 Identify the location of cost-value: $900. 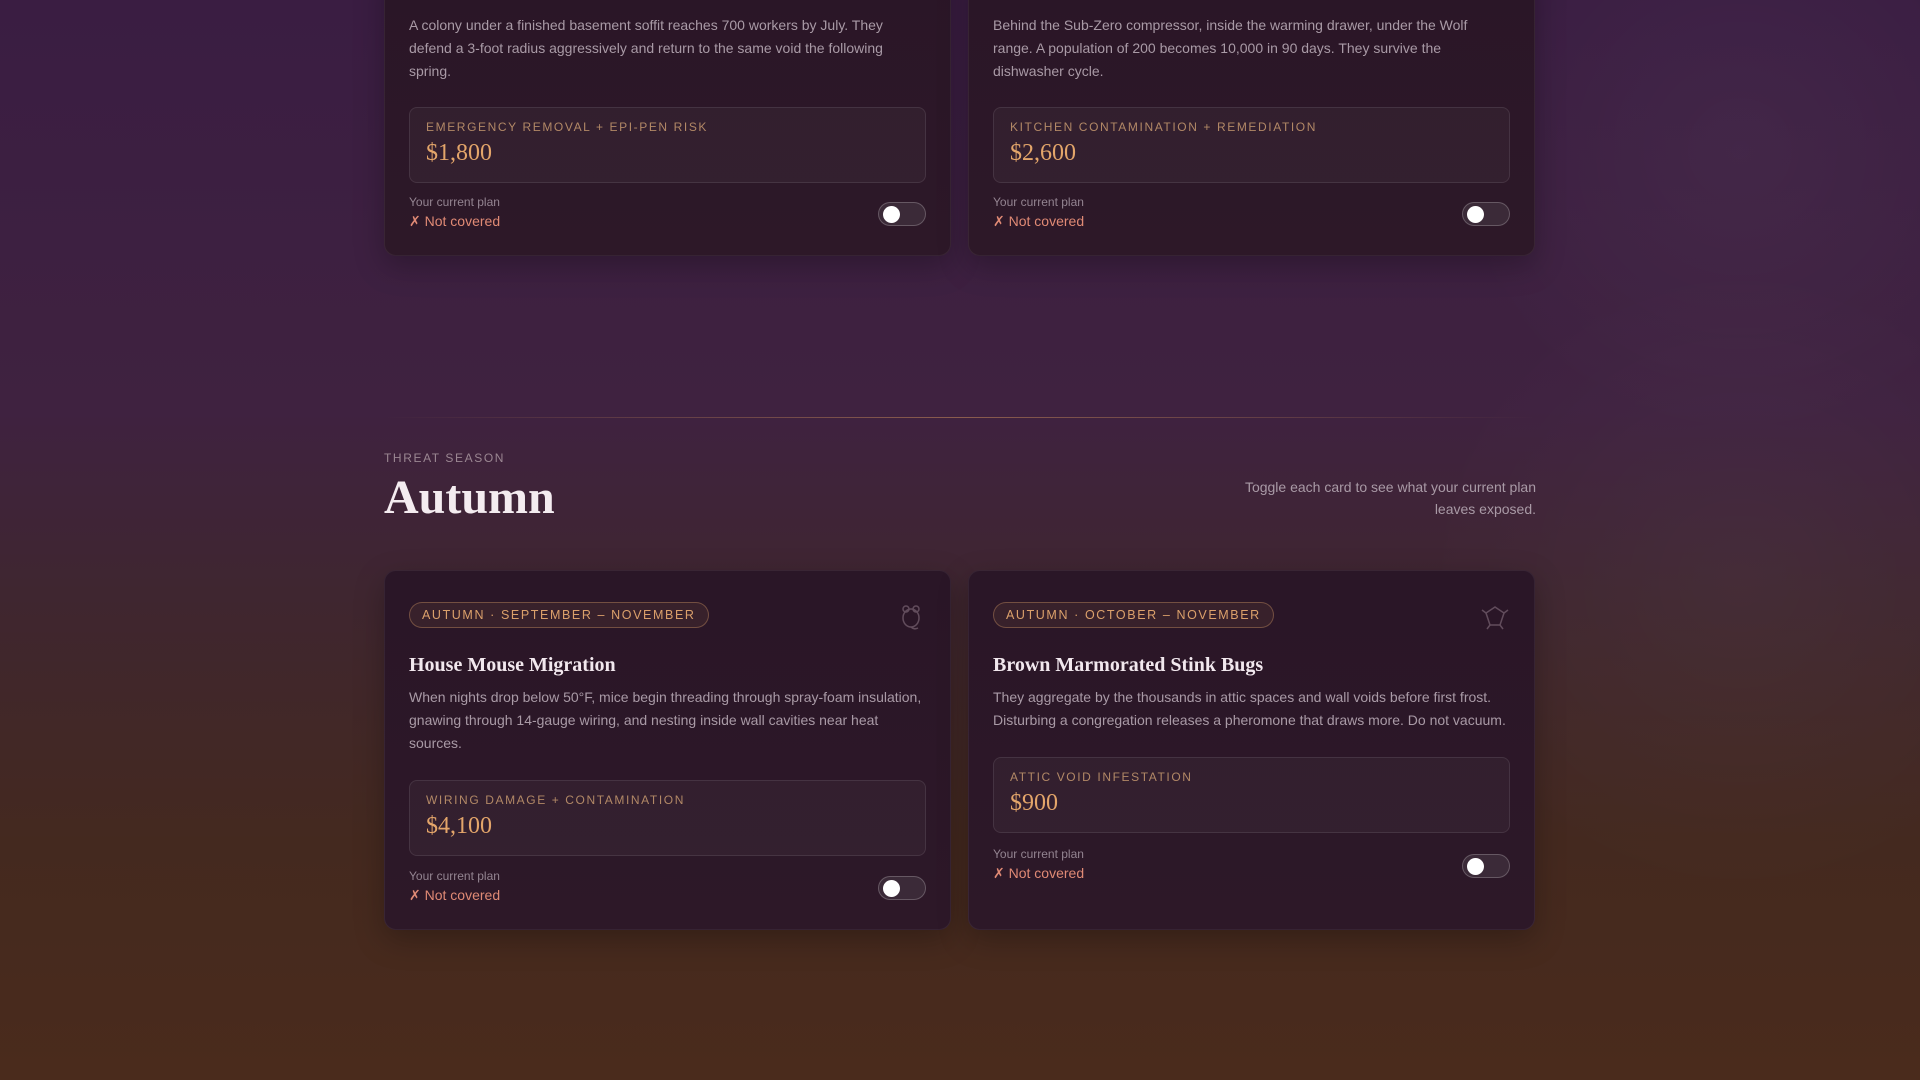
(1034, 803).